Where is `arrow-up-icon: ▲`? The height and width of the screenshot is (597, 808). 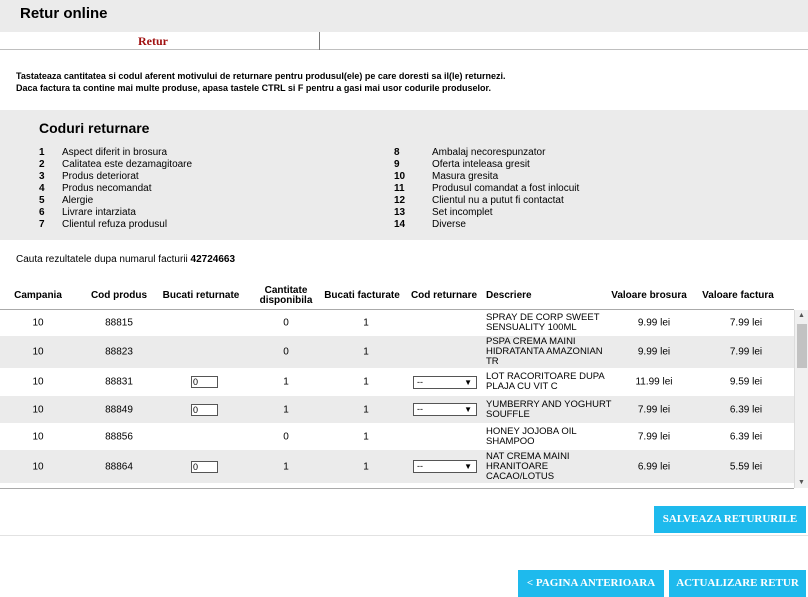
arrow-up-icon: ▲ is located at coordinates (801, 315).